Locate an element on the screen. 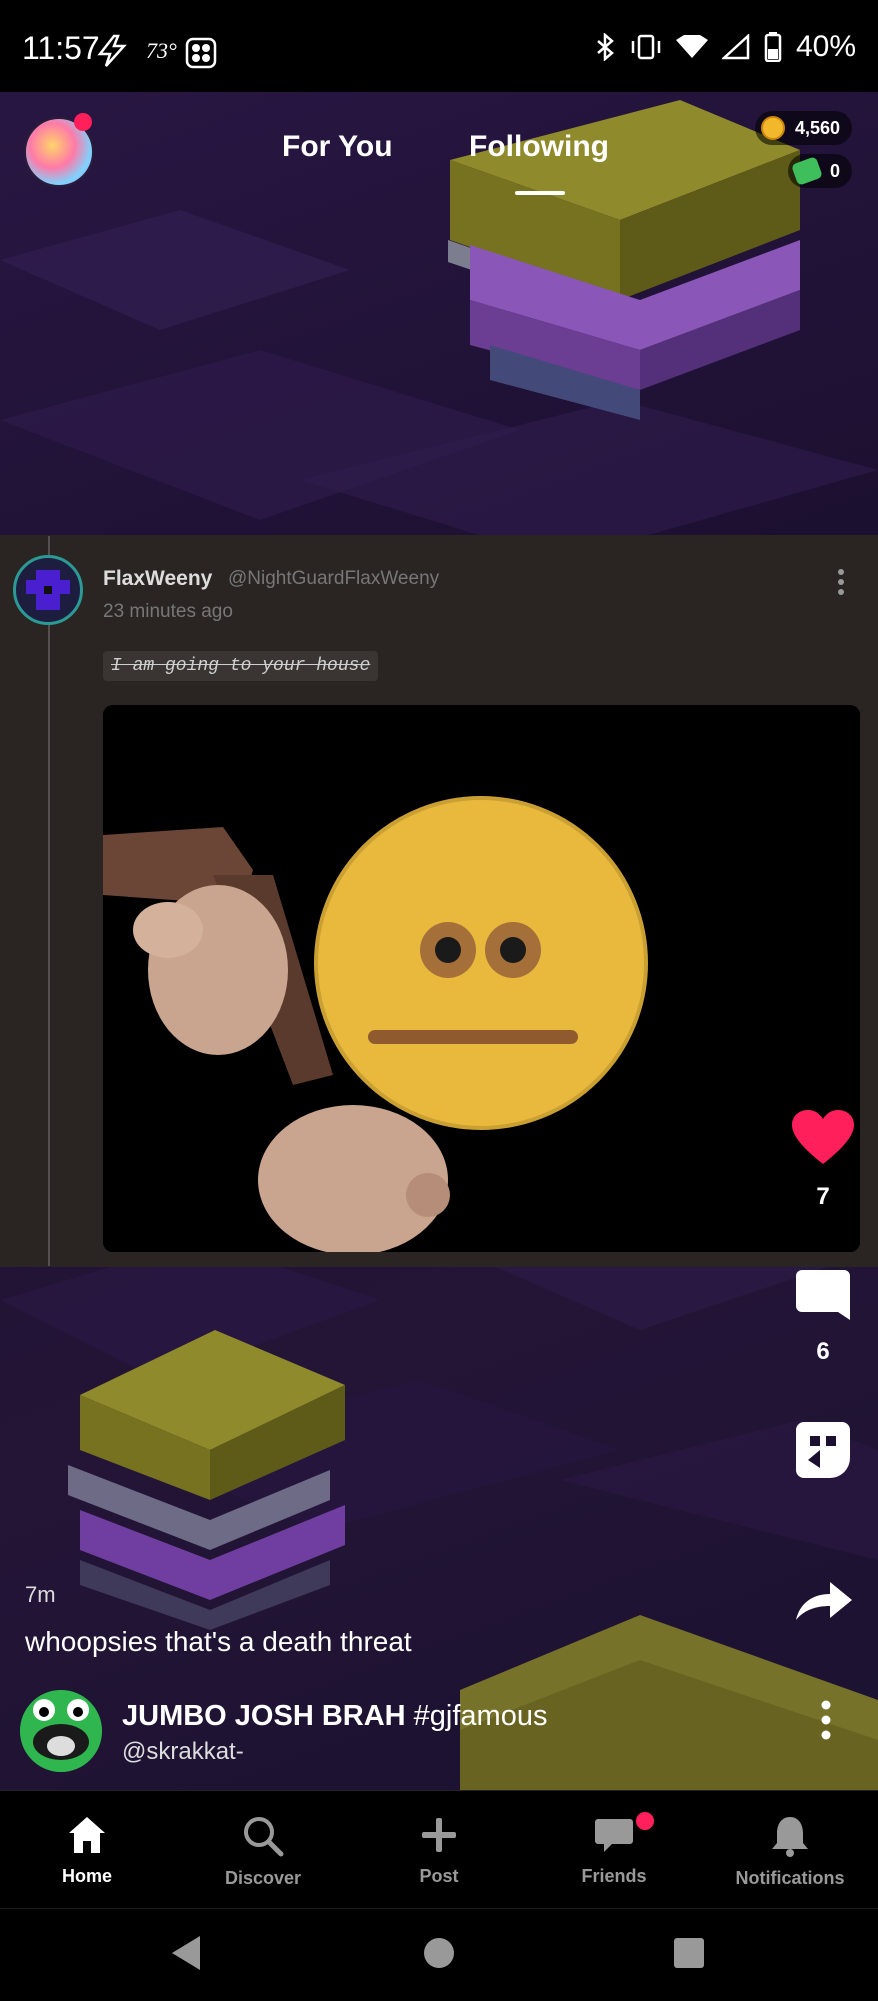 The height and width of the screenshot is (2001, 878). author-name: JUMBO JOSH BRAH is located at coordinates (264, 1716).